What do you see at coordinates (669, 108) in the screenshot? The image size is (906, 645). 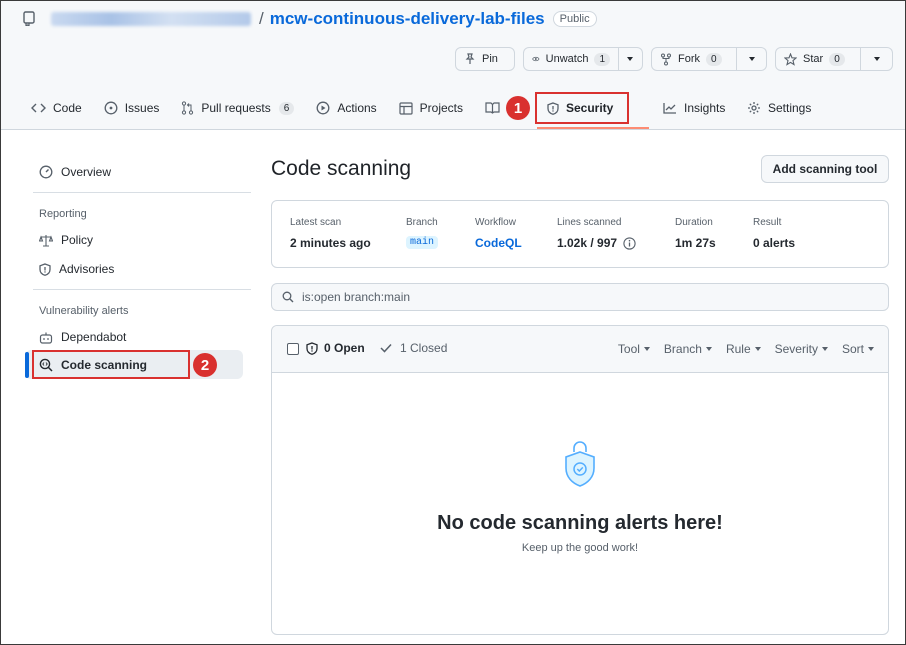 I see `graph-icon` at bounding box center [669, 108].